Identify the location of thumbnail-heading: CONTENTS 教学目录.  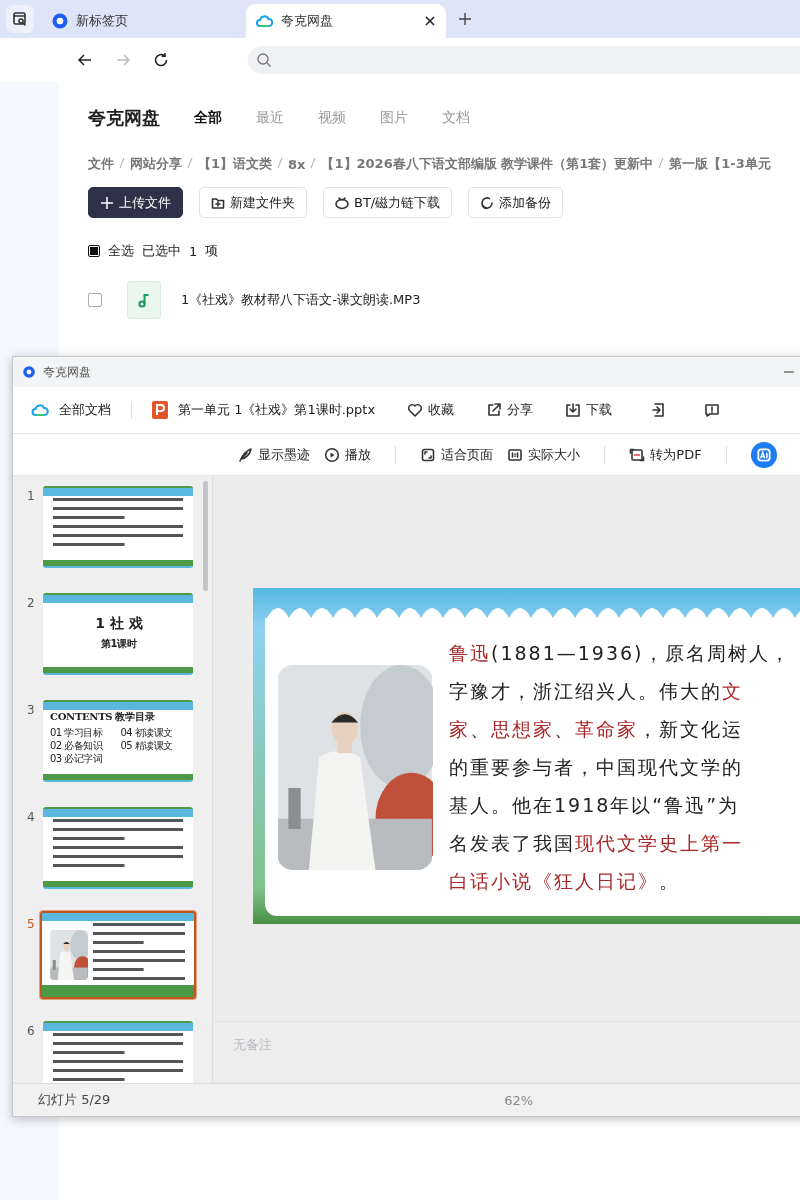
(103, 717).